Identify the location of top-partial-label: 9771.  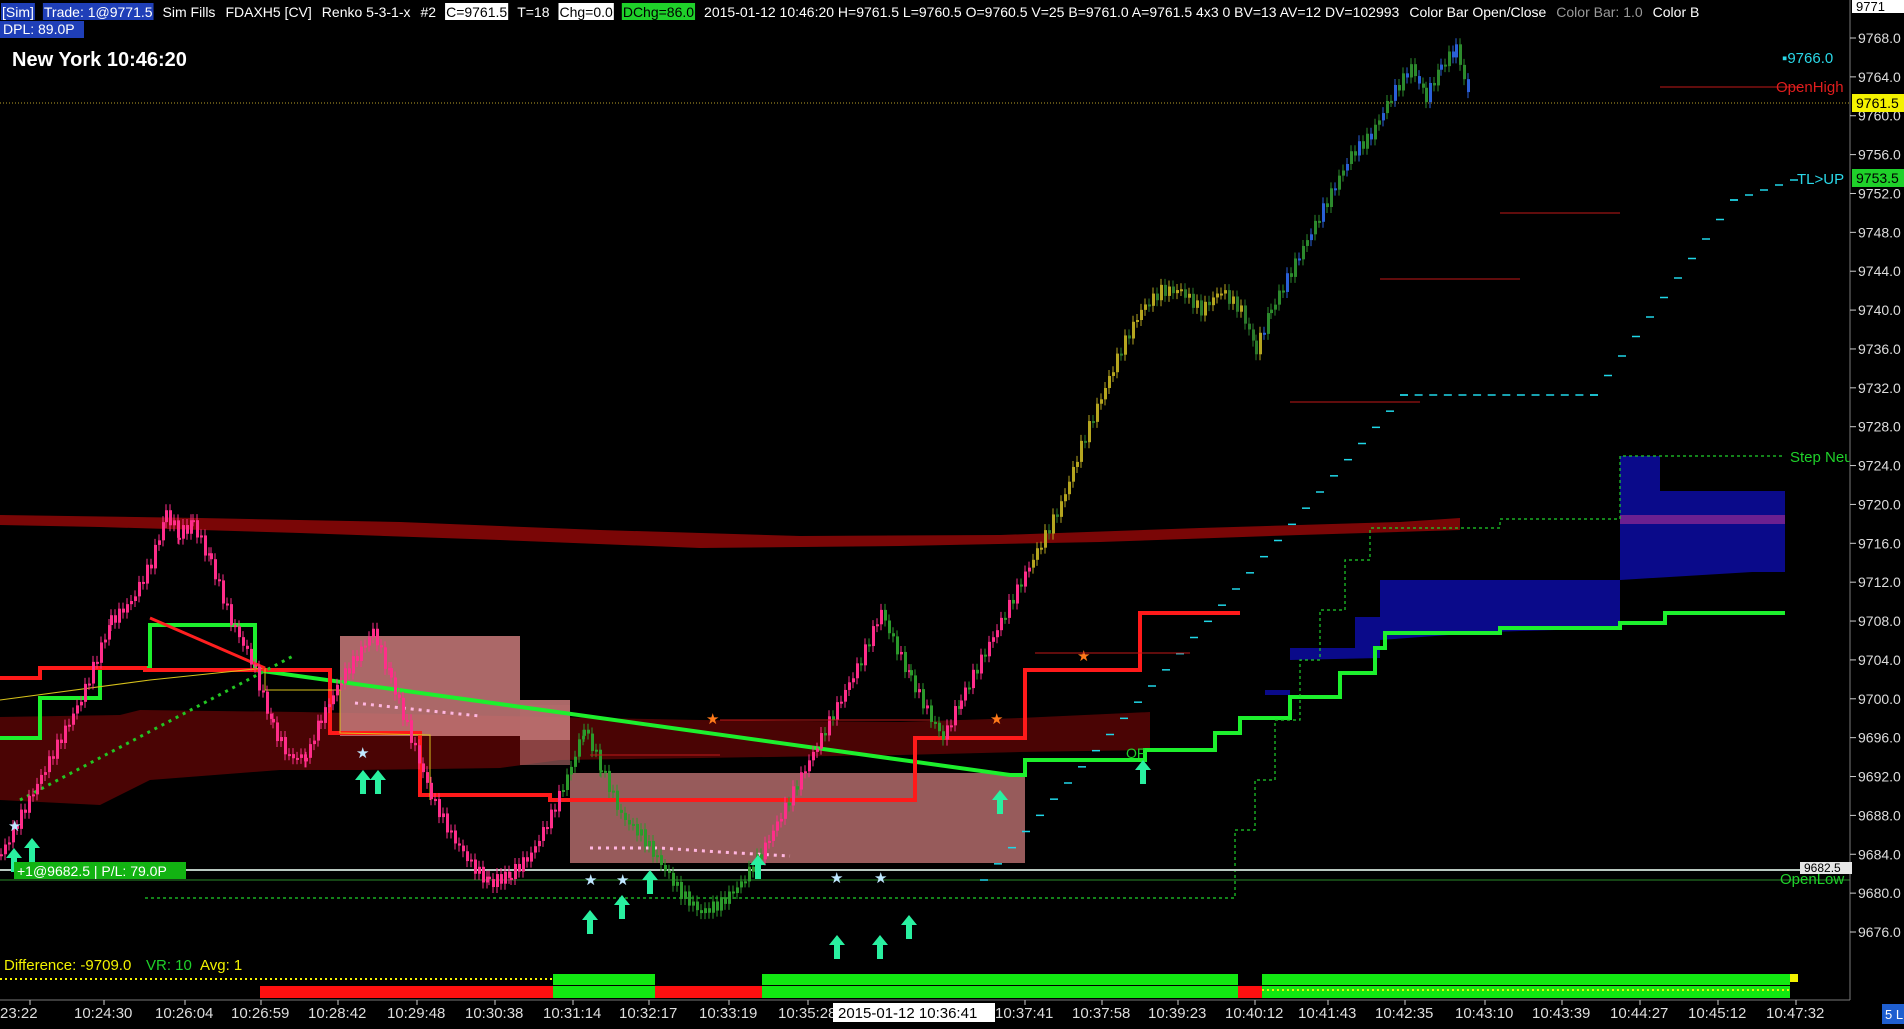
(1870, 7).